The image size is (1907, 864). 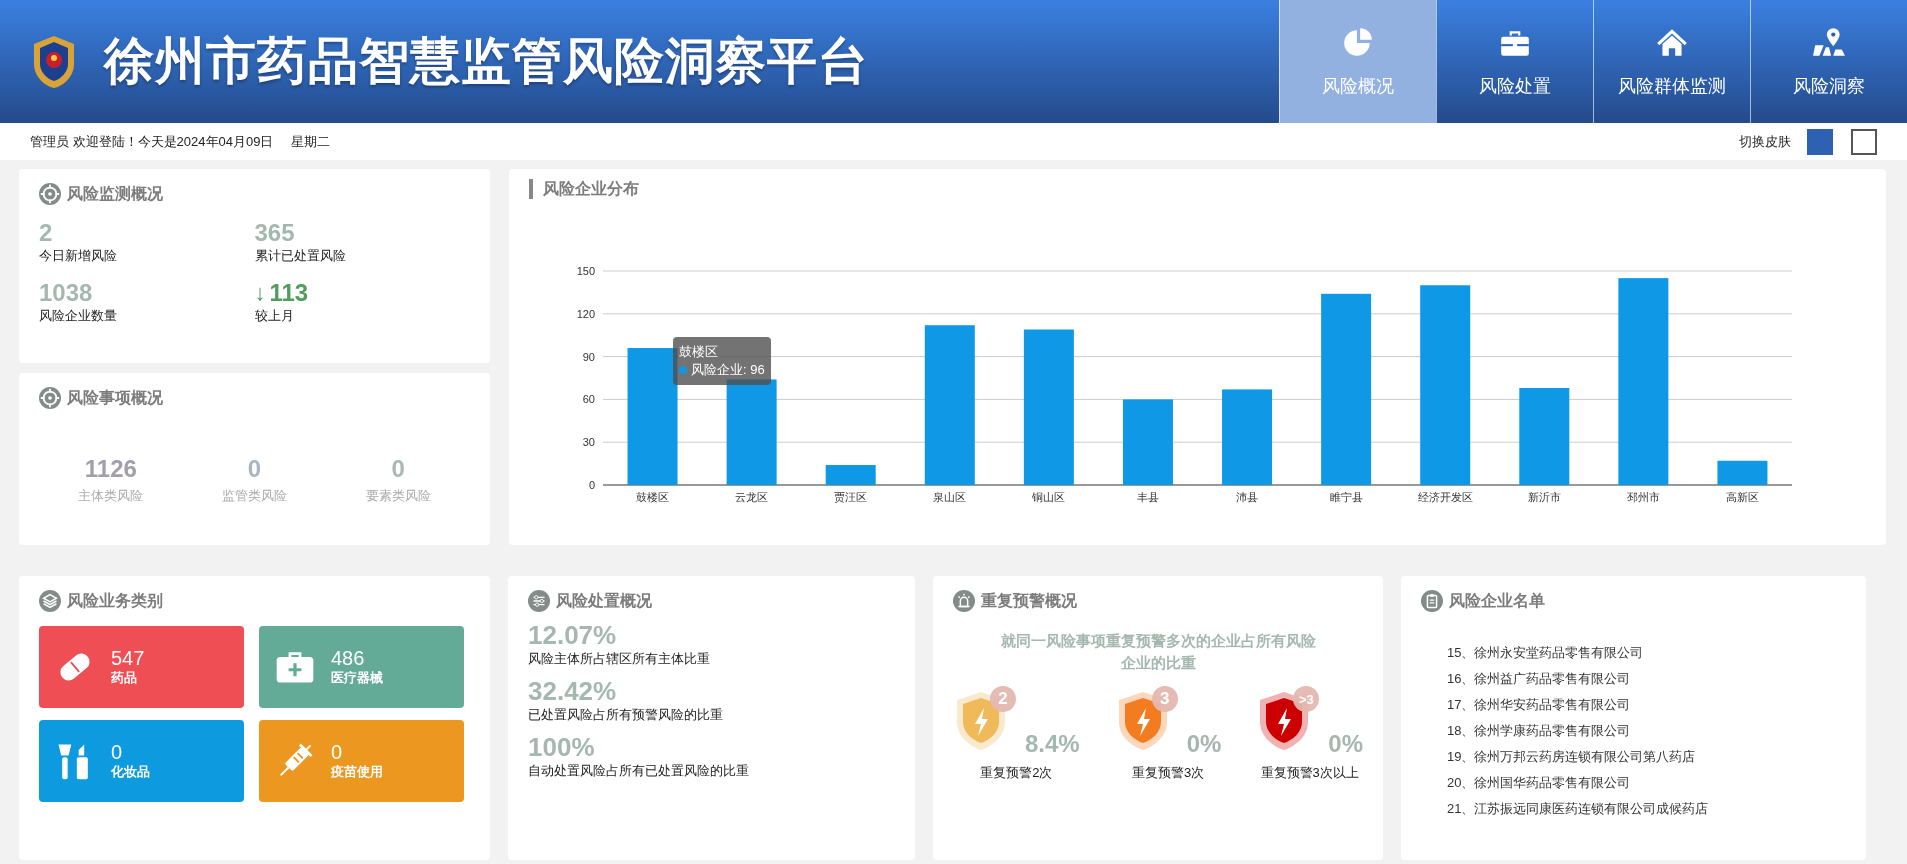 I want to click on percent-label: 已处置风险占所有预警风险的比重, so click(x=626, y=715).